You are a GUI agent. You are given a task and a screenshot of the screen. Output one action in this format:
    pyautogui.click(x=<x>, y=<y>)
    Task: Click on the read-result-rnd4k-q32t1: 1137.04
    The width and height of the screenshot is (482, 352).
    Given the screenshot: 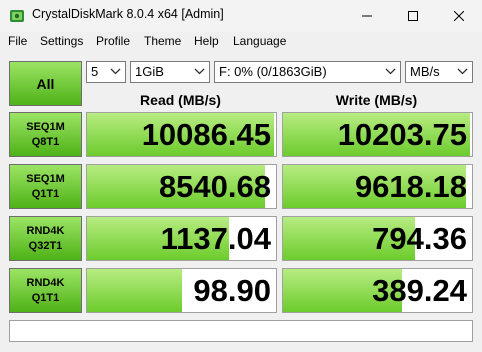 What is the action you would take?
    pyautogui.click(x=181, y=238)
    